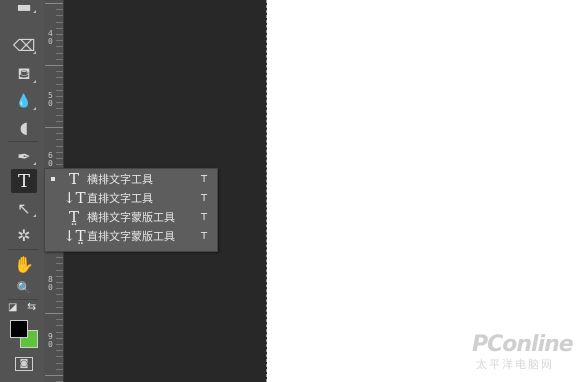 This screenshot has height=382, width=586. What do you see at coordinates (31, 306) in the screenshot?
I see `swap-colors-button: ⇆` at bounding box center [31, 306].